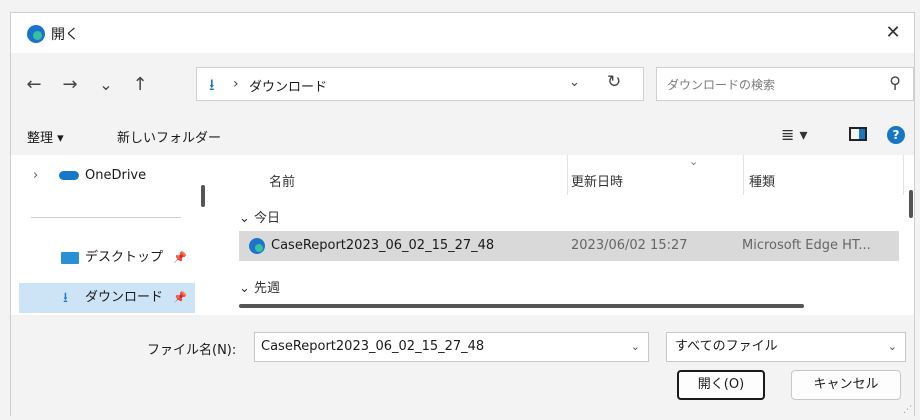 The height and width of the screenshot is (420, 920). Describe the element at coordinates (105, 235) in the screenshot. I see `navigation-pane: › OneDrive デスクトップ 📌 ⭳ ダウンロード 📌` at that location.